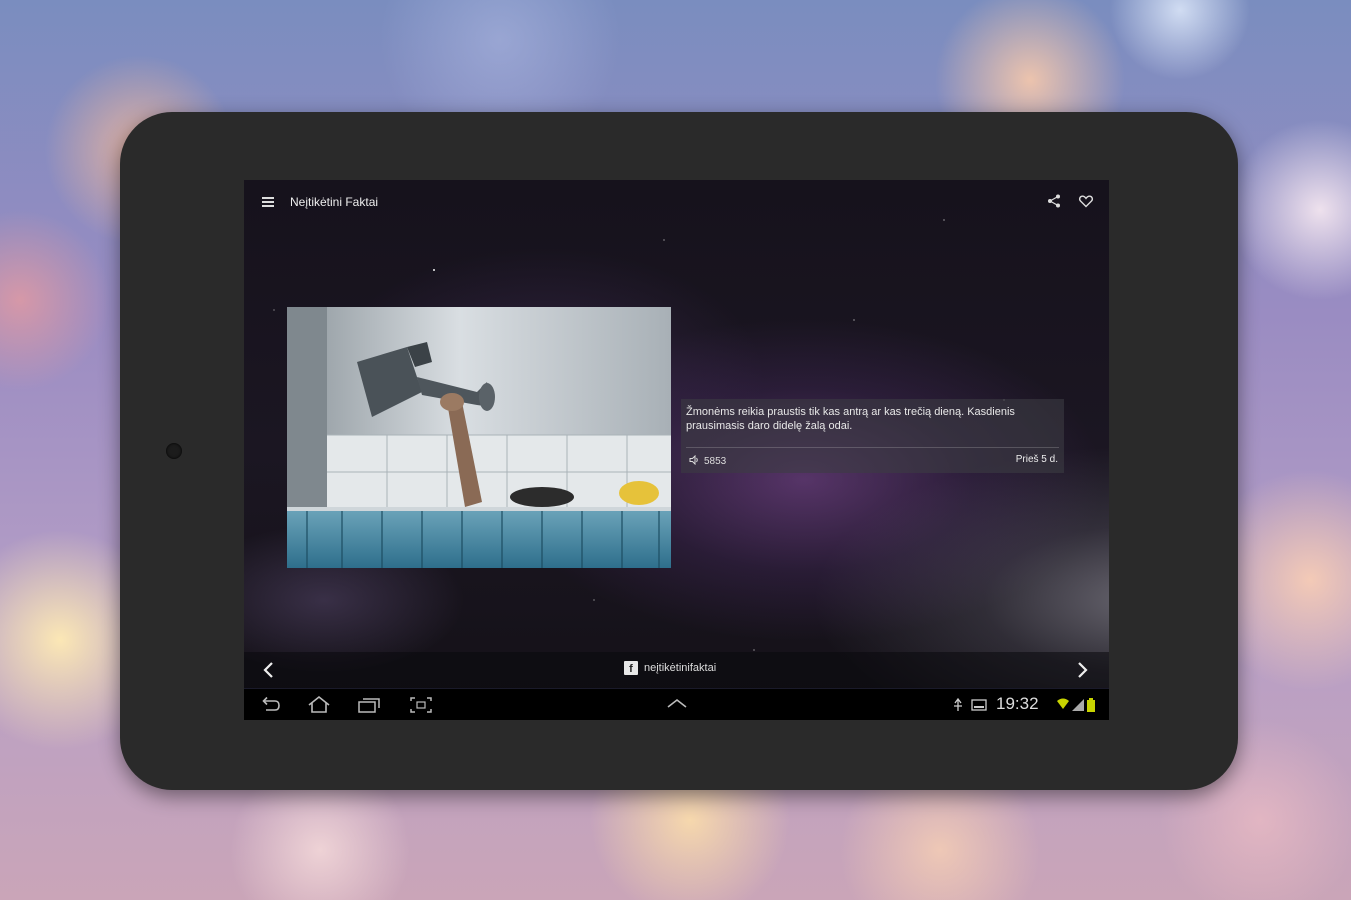 This screenshot has height=900, width=1351. I want to click on chevron-right-icon, so click(1082, 670).